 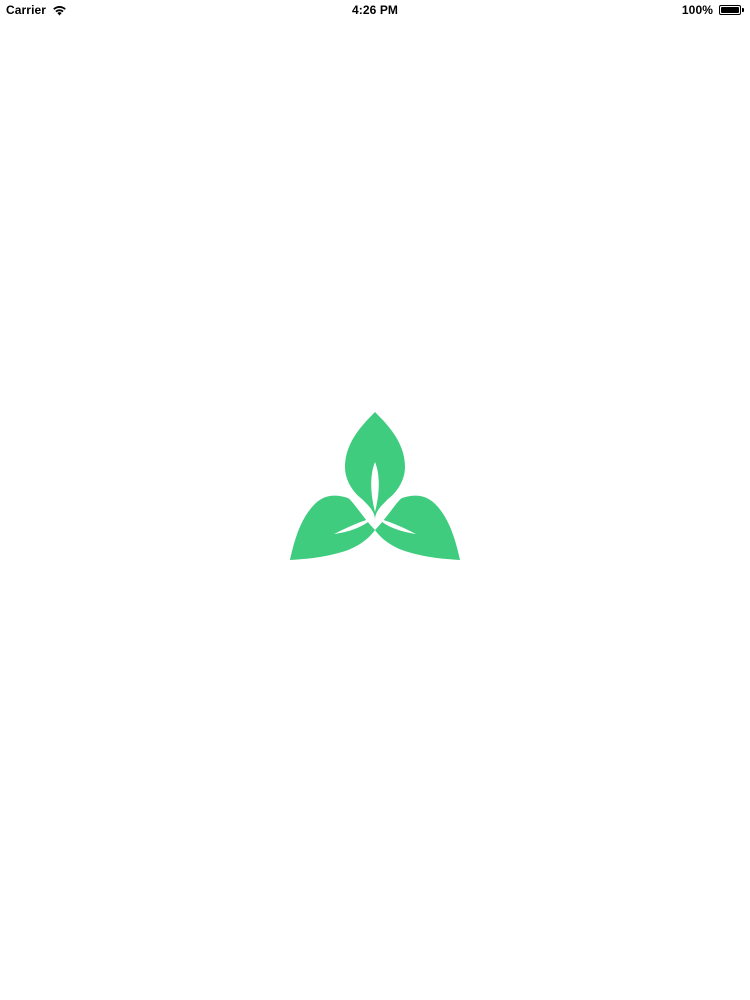 What do you see at coordinates (332, 527) in the screenshot?
I see `logo-leaf-left` at bounding box center [332, 527].